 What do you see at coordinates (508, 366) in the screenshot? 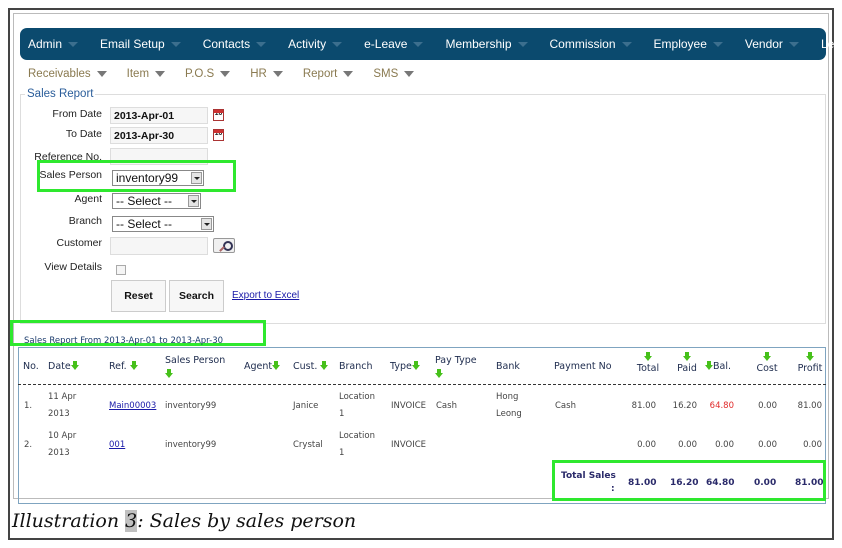
I see `col-bank: Bank` at bounding box center [508, 366].